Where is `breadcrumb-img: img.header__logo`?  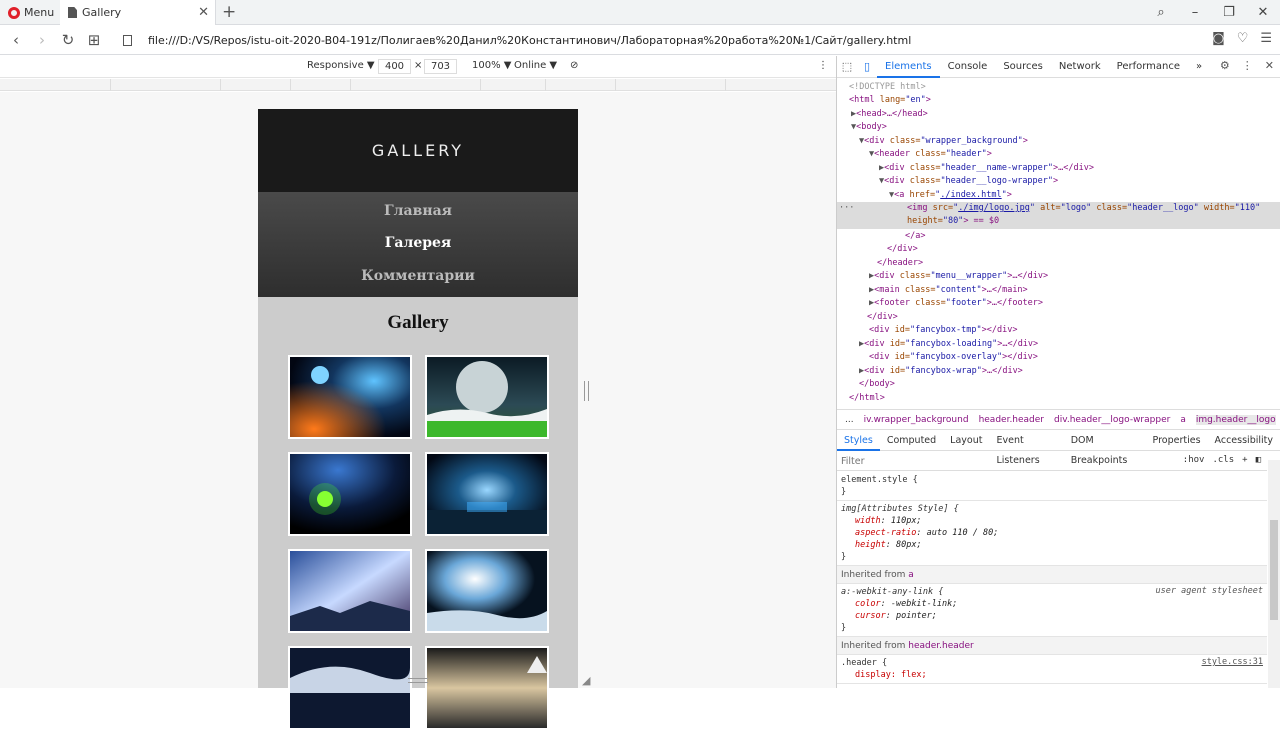
breadcrumb-img: img.header__logo is located at coordinates (1235, 419).